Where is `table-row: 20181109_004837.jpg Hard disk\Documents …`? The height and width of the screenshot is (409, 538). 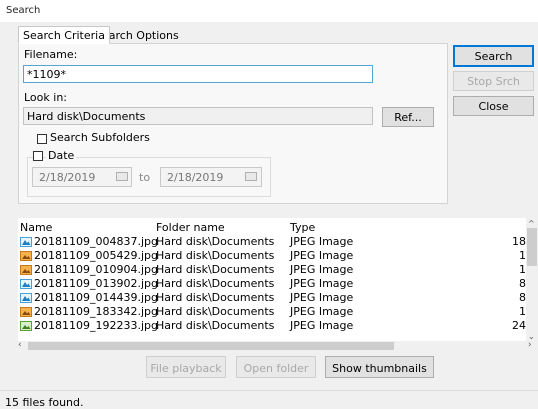
table-row: 20181109_004837.jpg Hard disk\Documents … is located at coordinates (273, 242).